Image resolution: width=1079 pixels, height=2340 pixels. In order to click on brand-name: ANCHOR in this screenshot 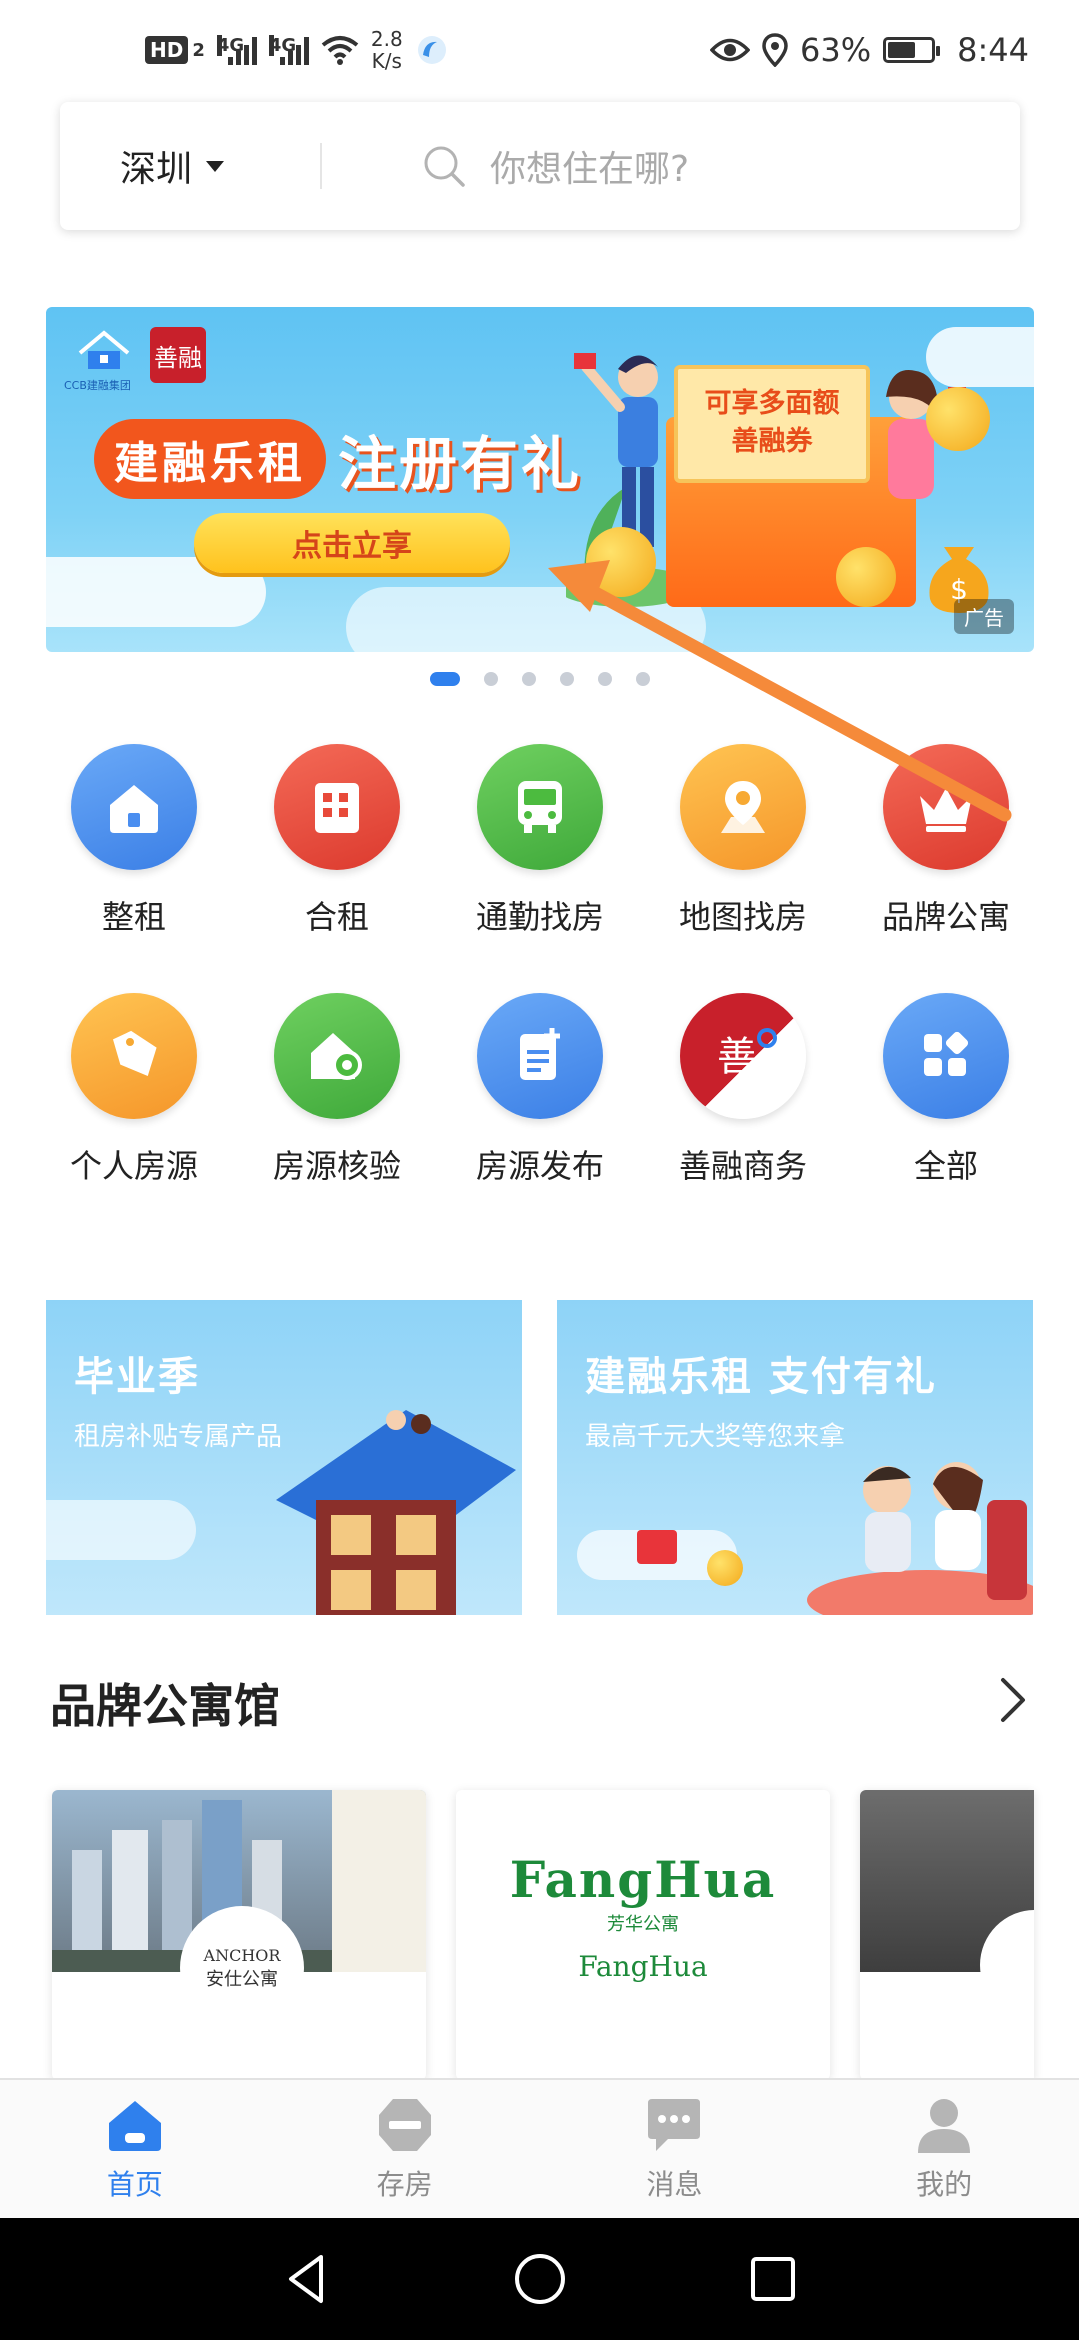, I will do `click(242, 1955)`.